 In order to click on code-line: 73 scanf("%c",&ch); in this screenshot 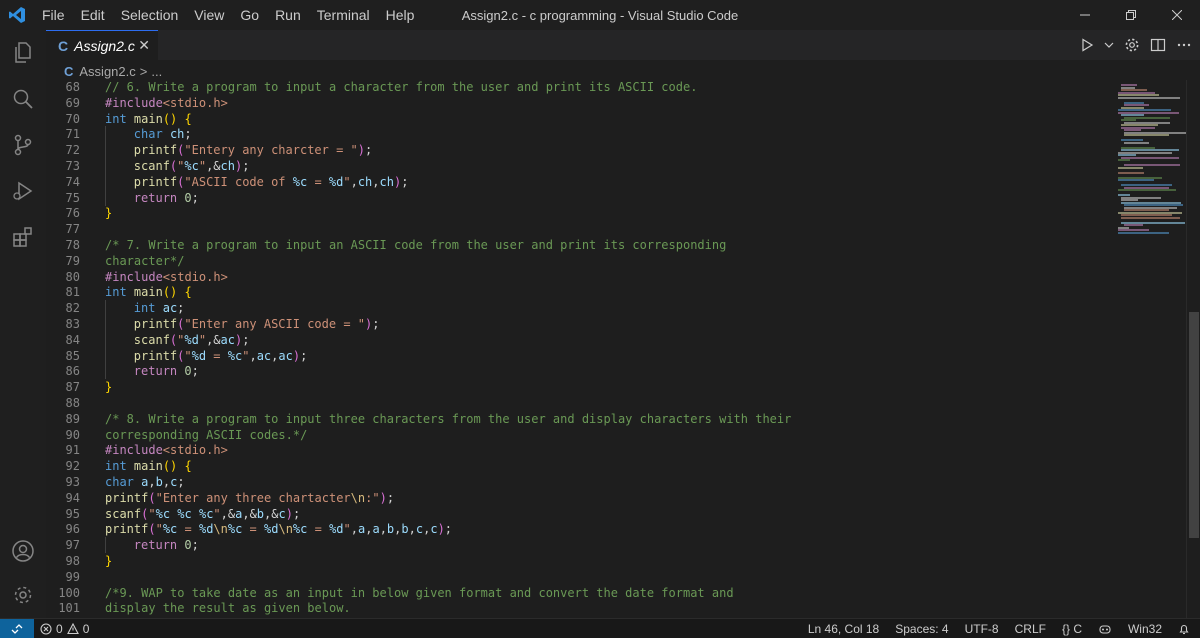, I will do `click(616, 166)`.